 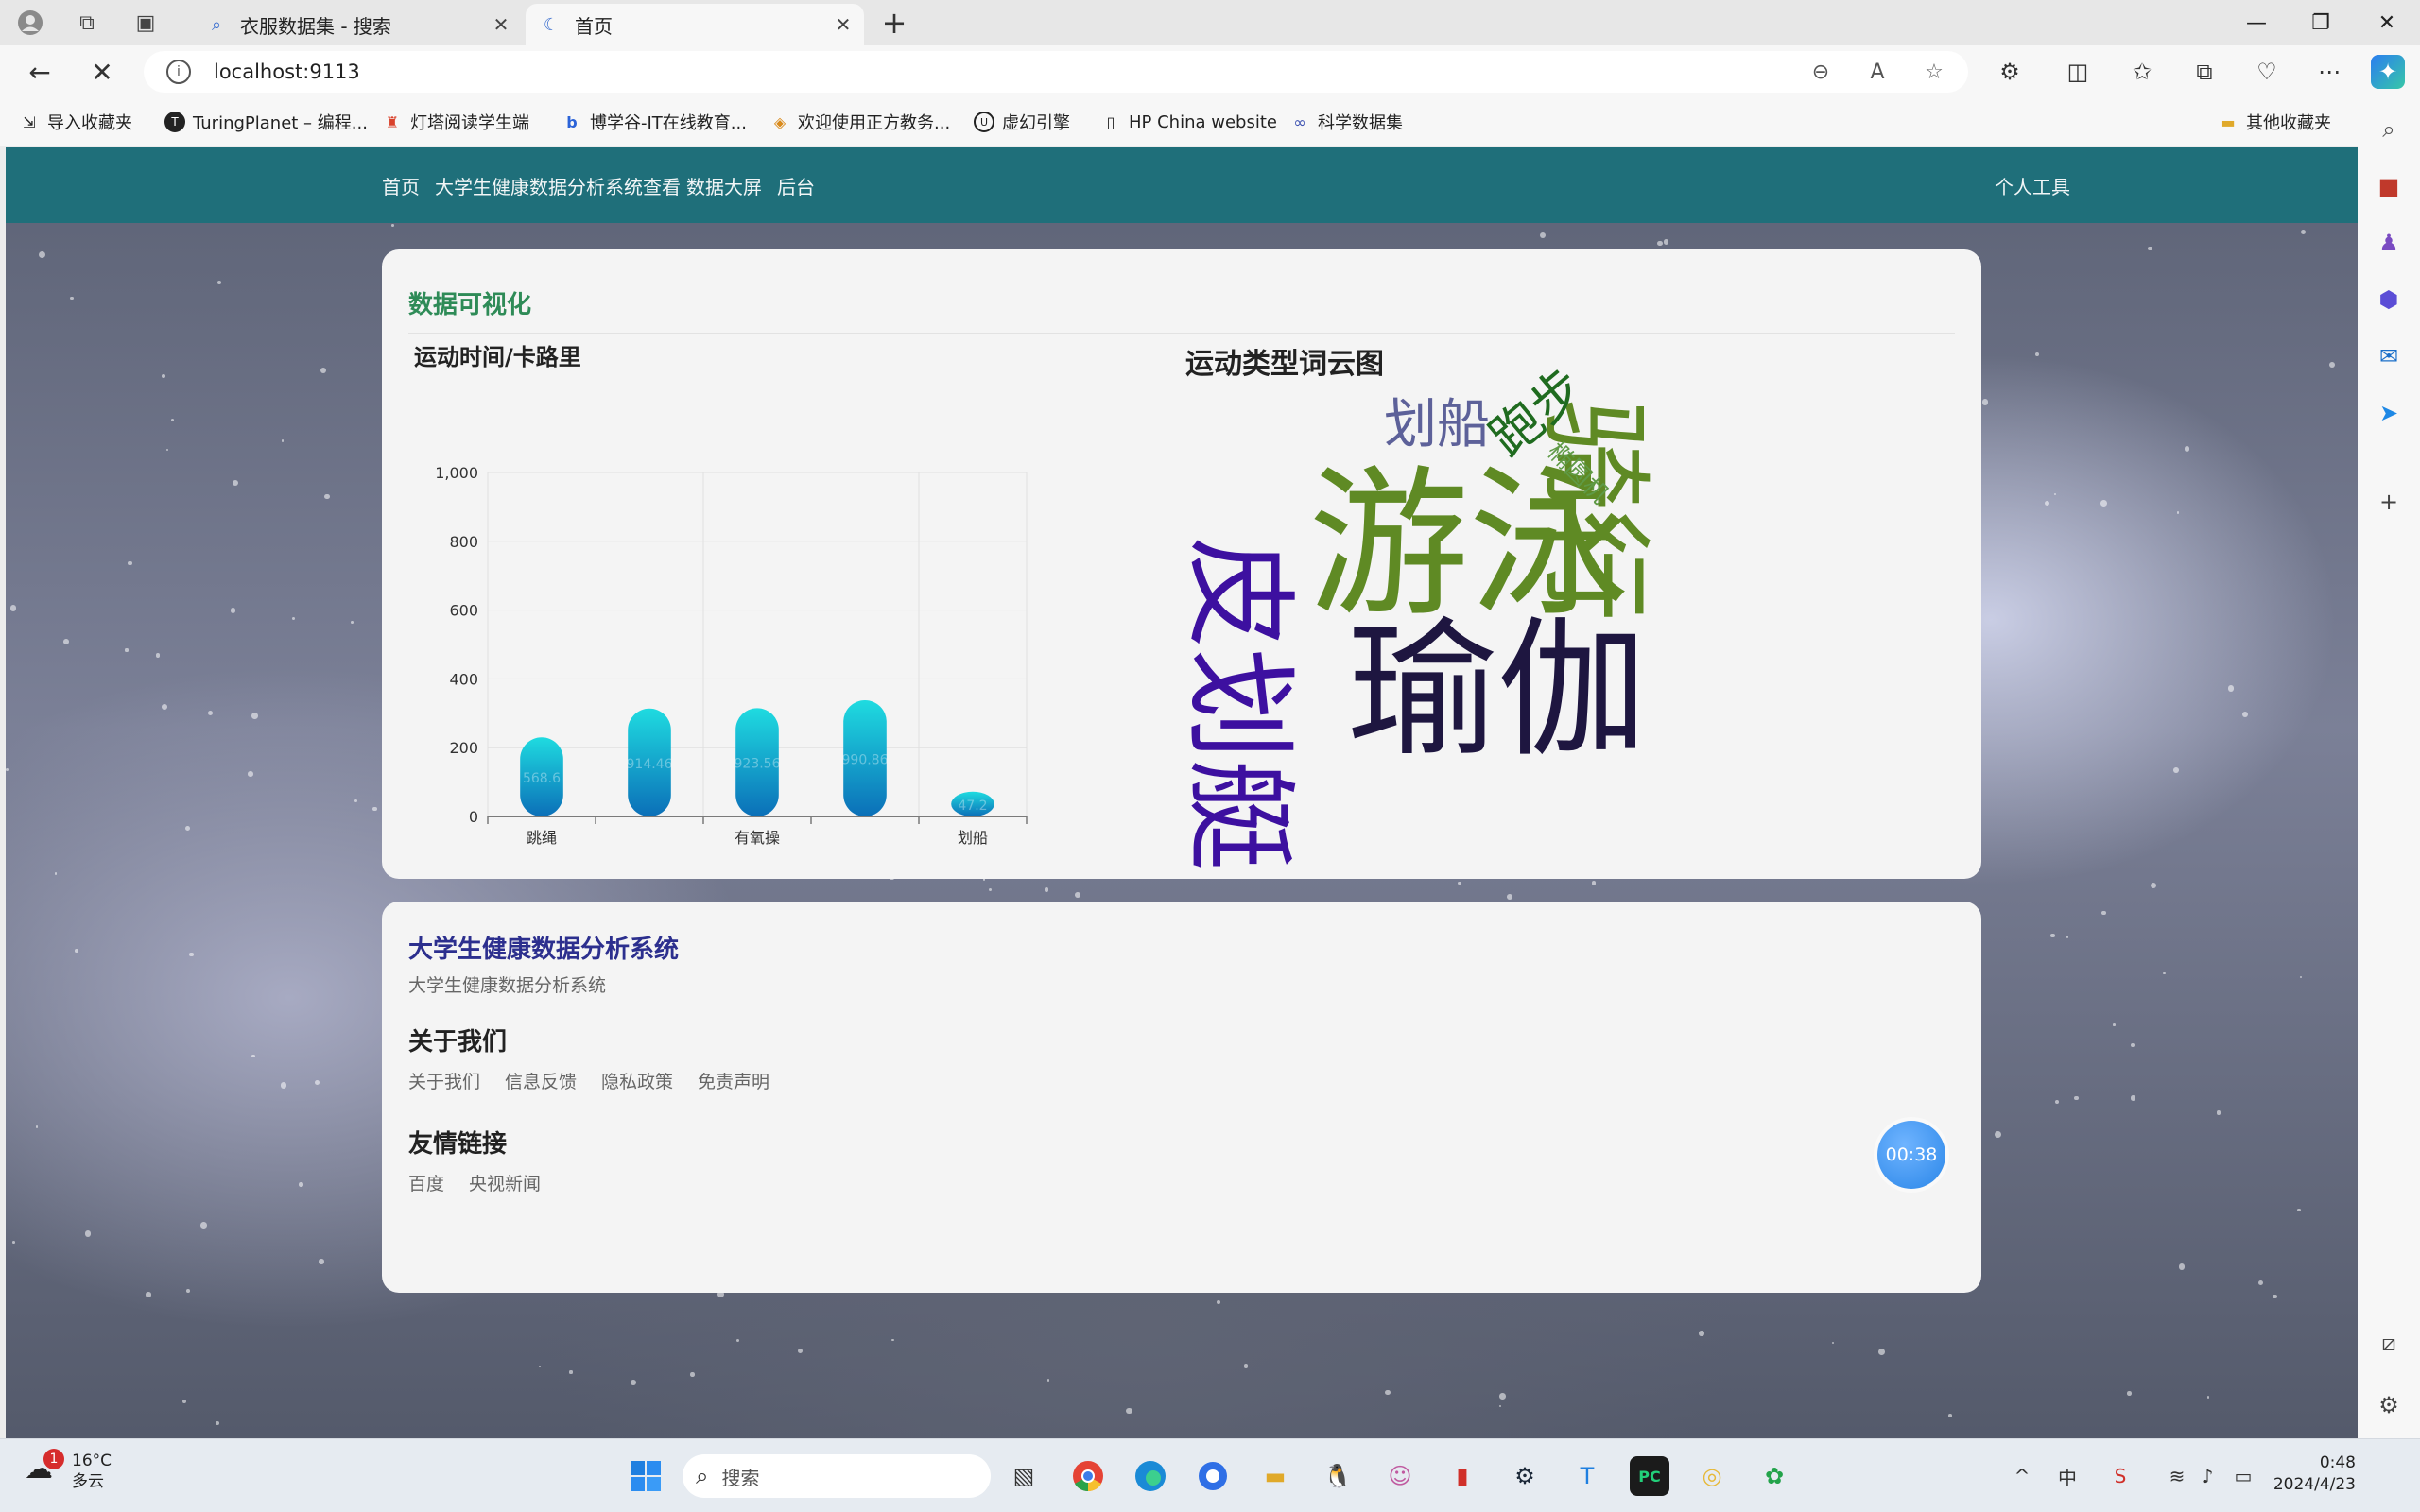 I want to click on extensions-icon: ⚙, so click(x=2010, y=72).